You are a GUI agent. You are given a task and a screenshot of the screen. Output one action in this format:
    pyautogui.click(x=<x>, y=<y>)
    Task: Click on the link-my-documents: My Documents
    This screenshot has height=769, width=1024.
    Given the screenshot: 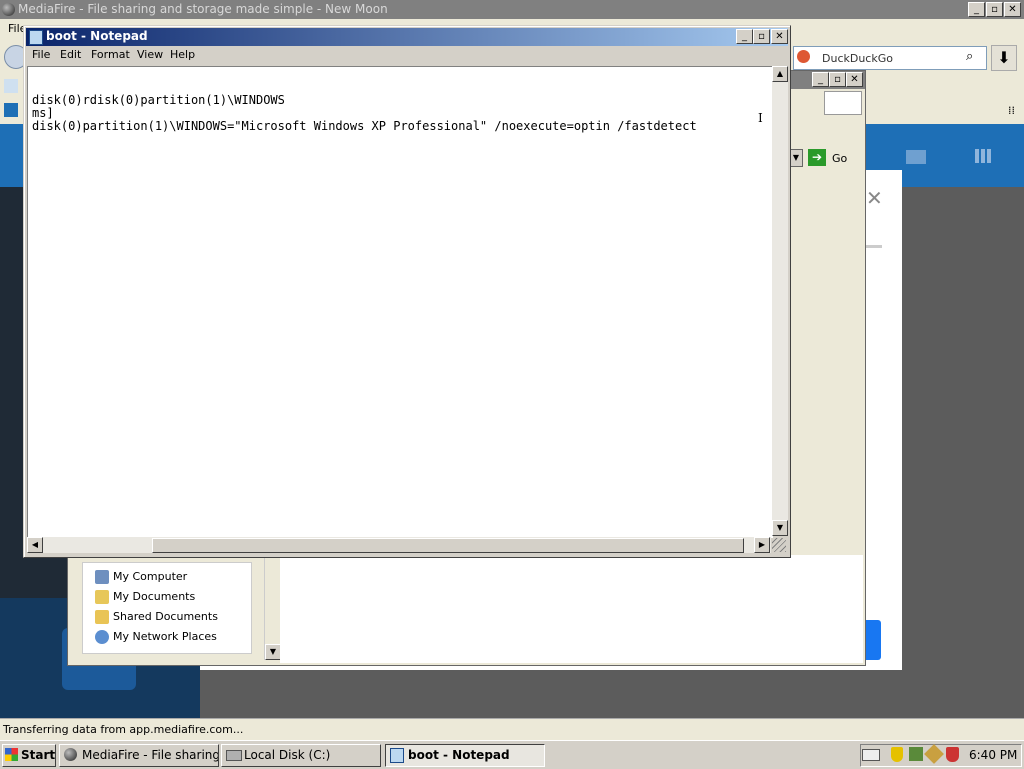 What is the action you would take?
    pyautogui.click(x=154, y=596)
    